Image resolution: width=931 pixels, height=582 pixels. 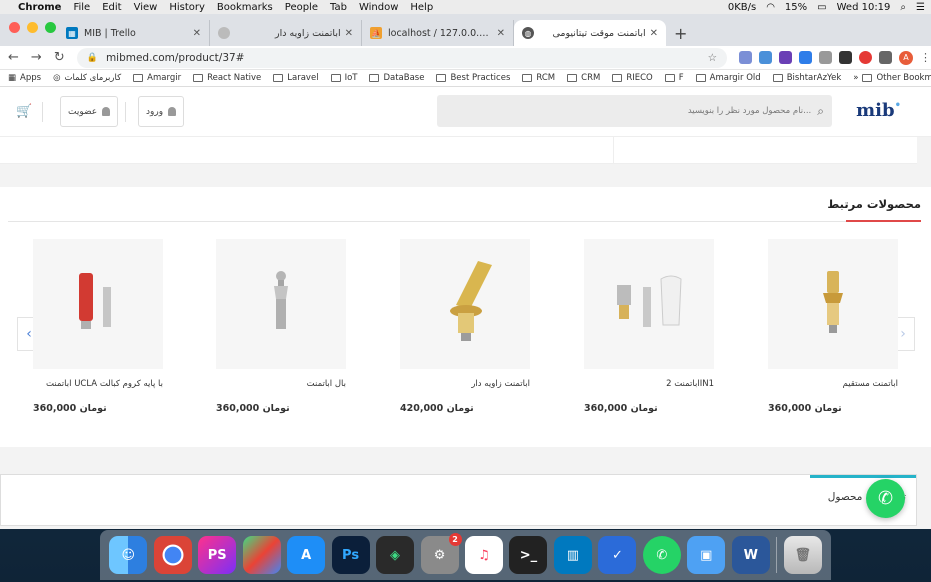 I want to click on close-window-button, so click(x=14, y=27).